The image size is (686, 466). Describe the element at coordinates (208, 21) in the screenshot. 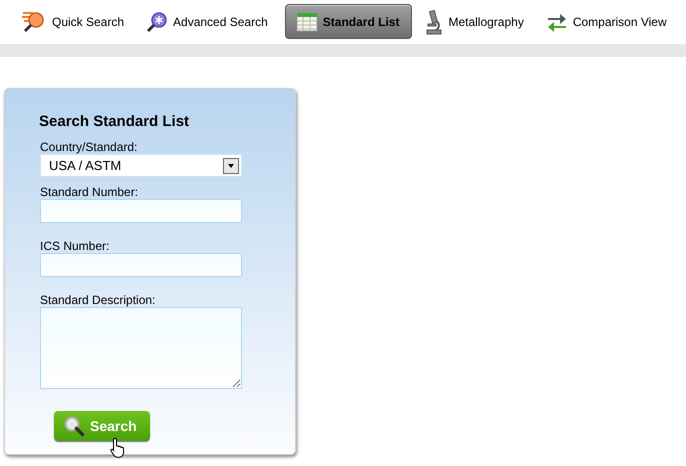

I see `nav-tab: Advanced Search` at that location.